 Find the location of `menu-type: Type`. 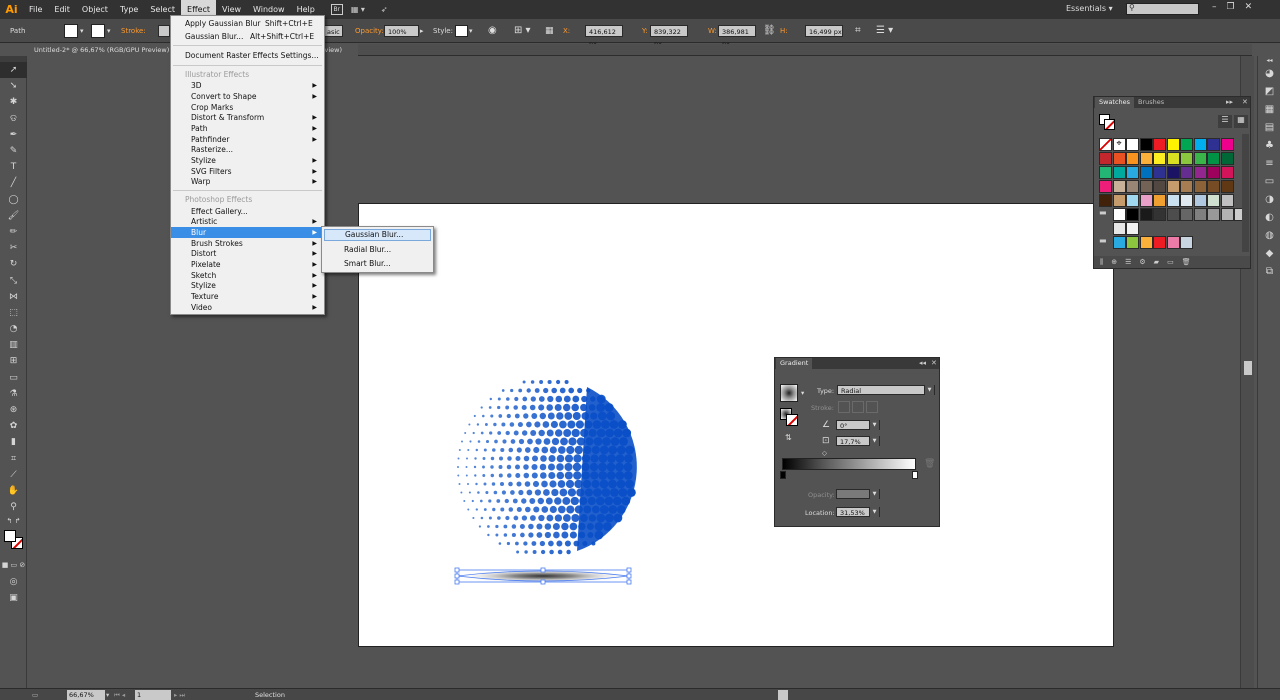

menu-type: Type is located at coordinates (129, 9).